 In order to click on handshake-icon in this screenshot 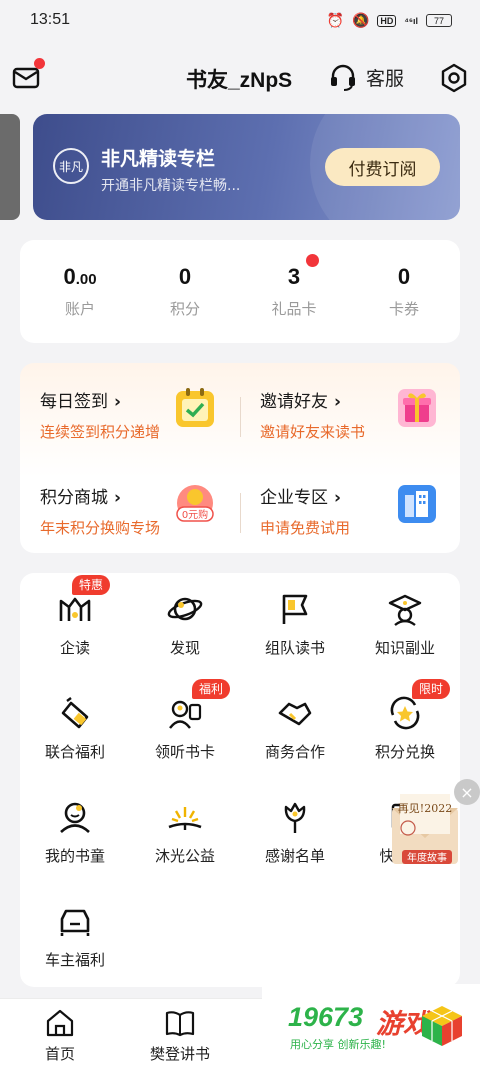, I will do `click(295, 714)`.